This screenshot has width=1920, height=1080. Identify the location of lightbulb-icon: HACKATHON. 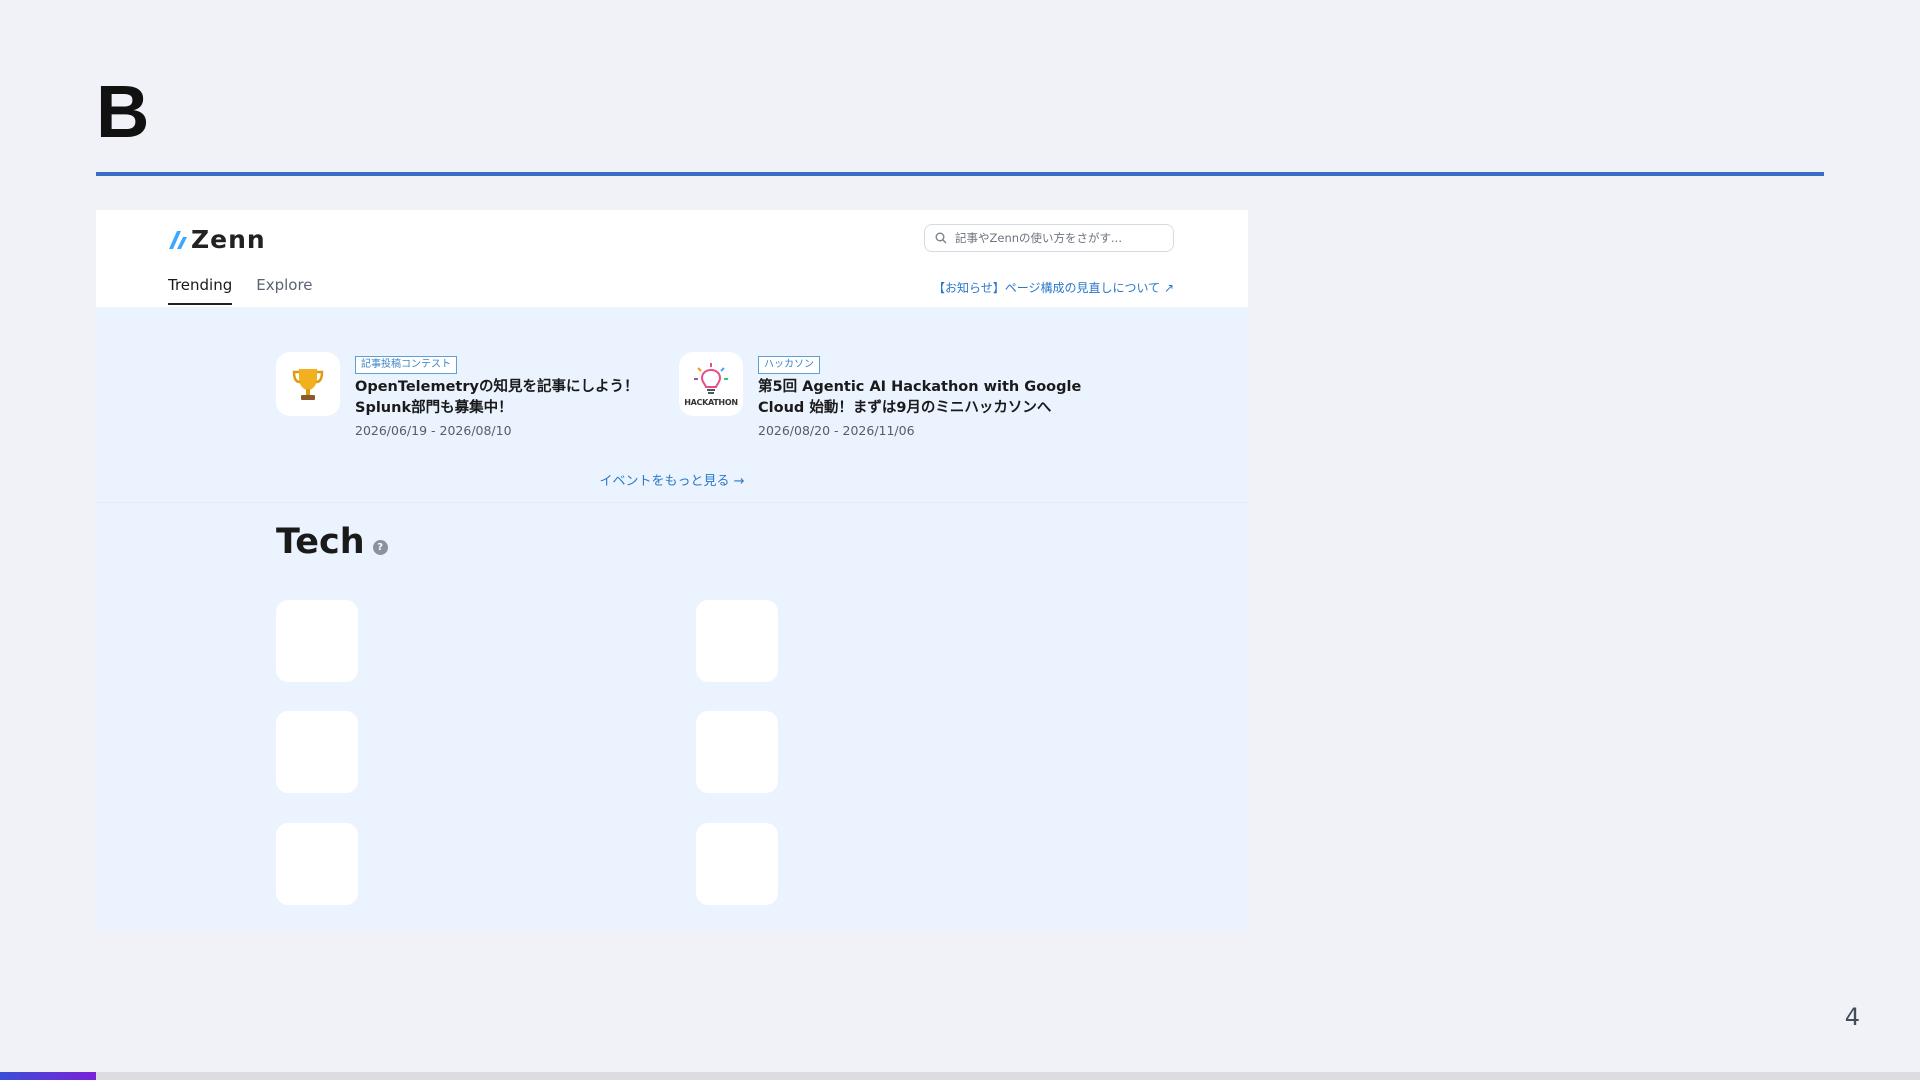
(711, 384).